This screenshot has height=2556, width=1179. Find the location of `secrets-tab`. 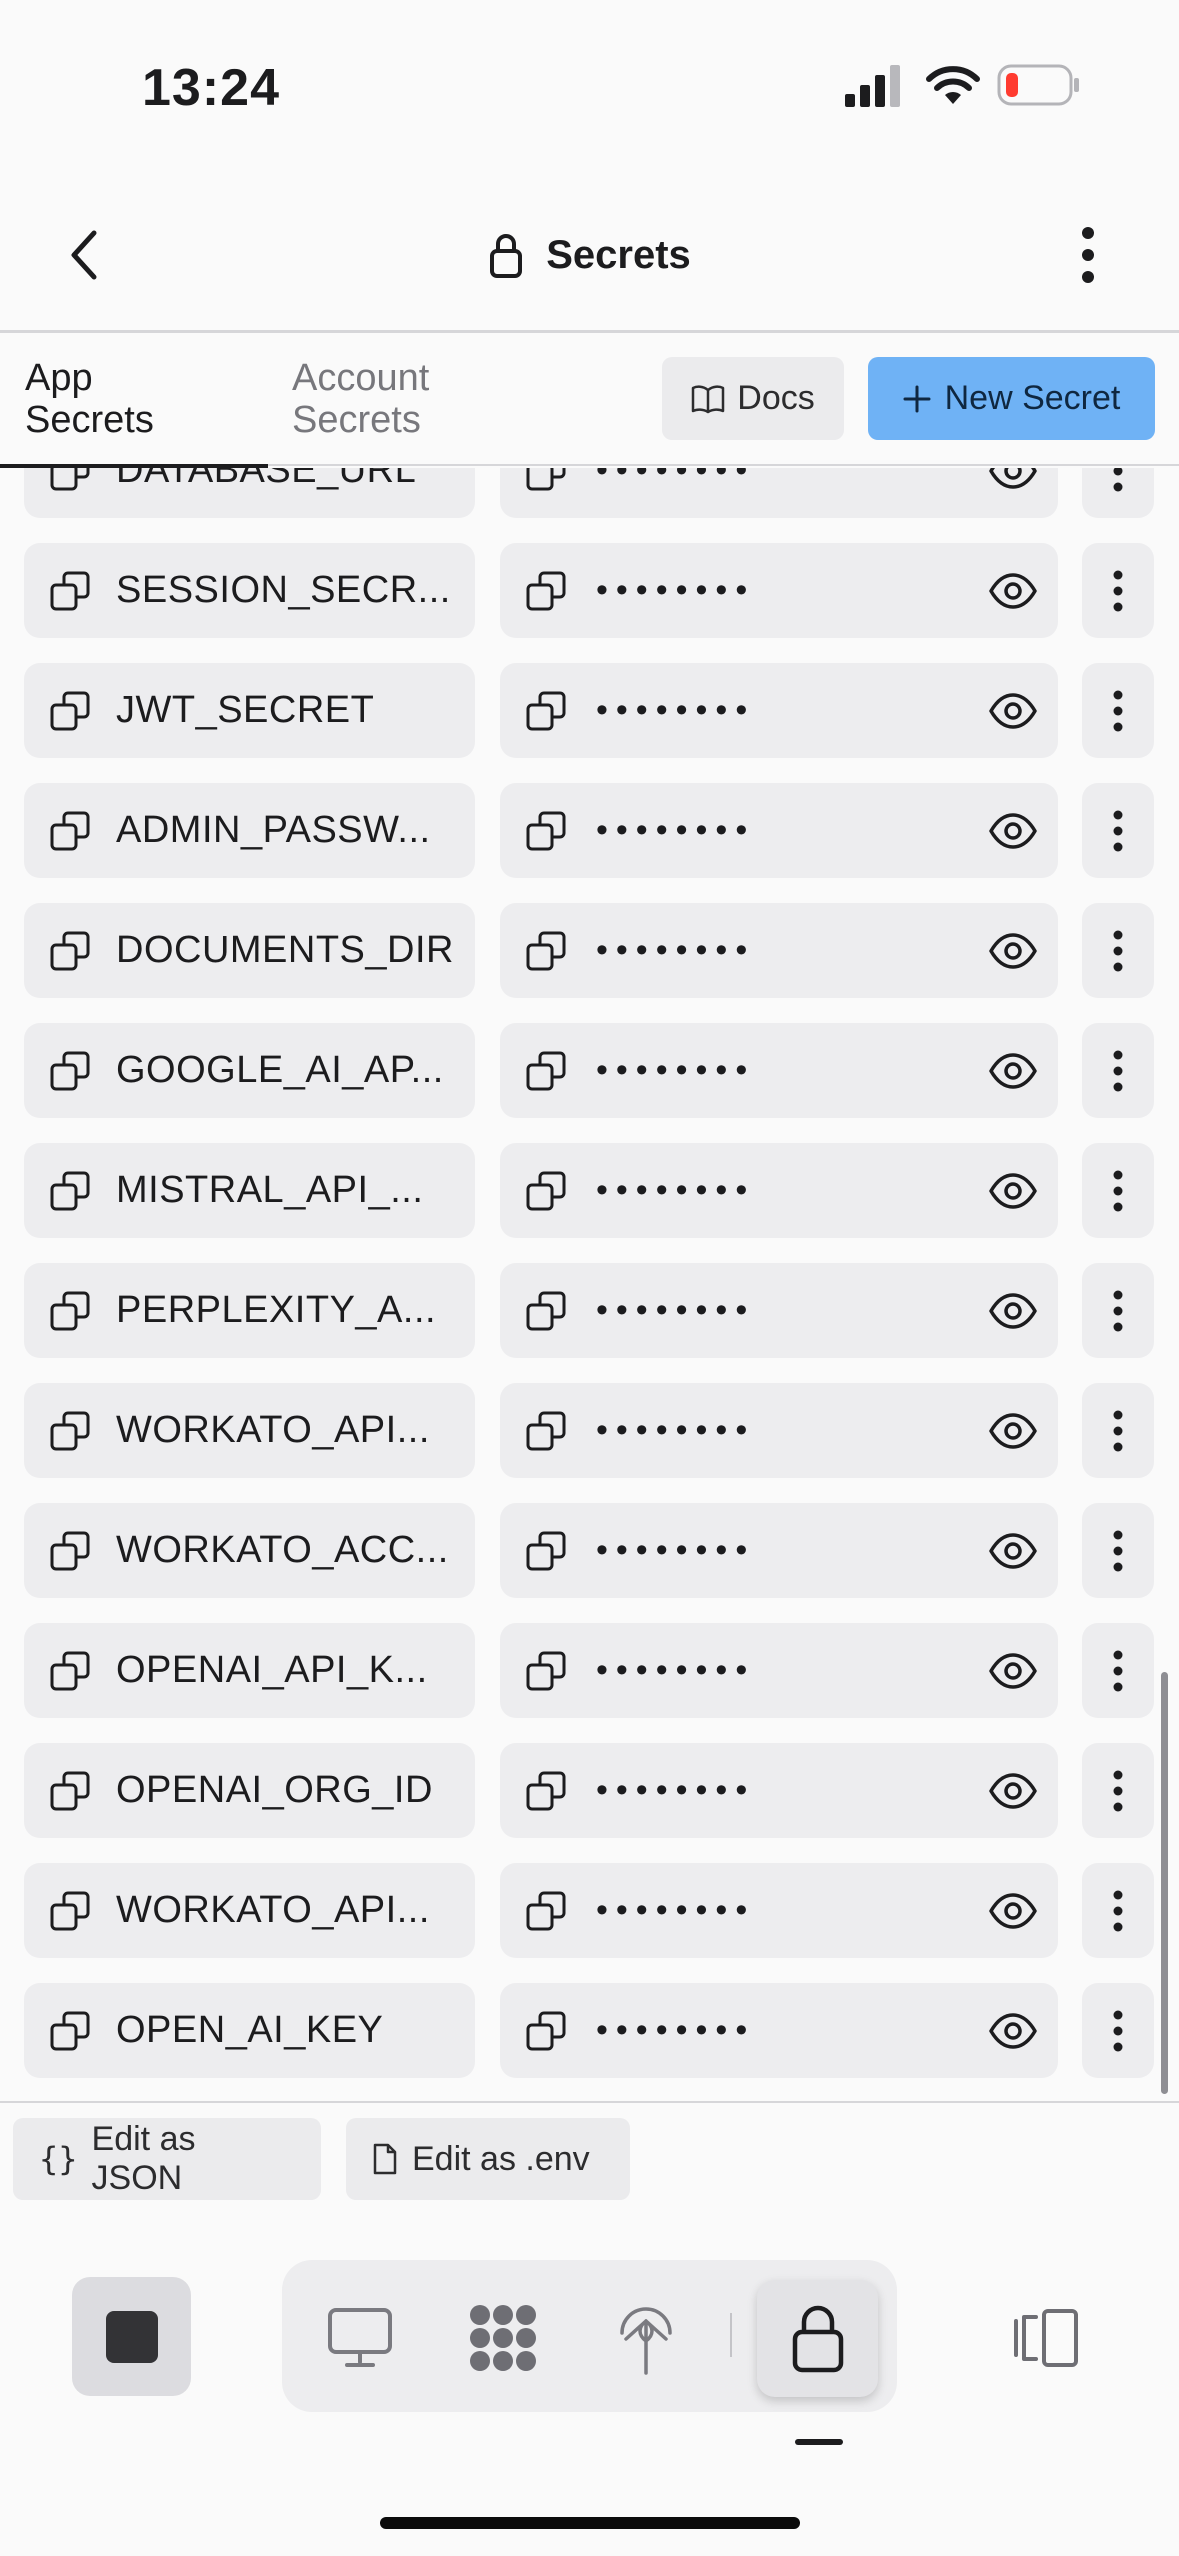

secrets-tab is located at coordinates (817, 2338).